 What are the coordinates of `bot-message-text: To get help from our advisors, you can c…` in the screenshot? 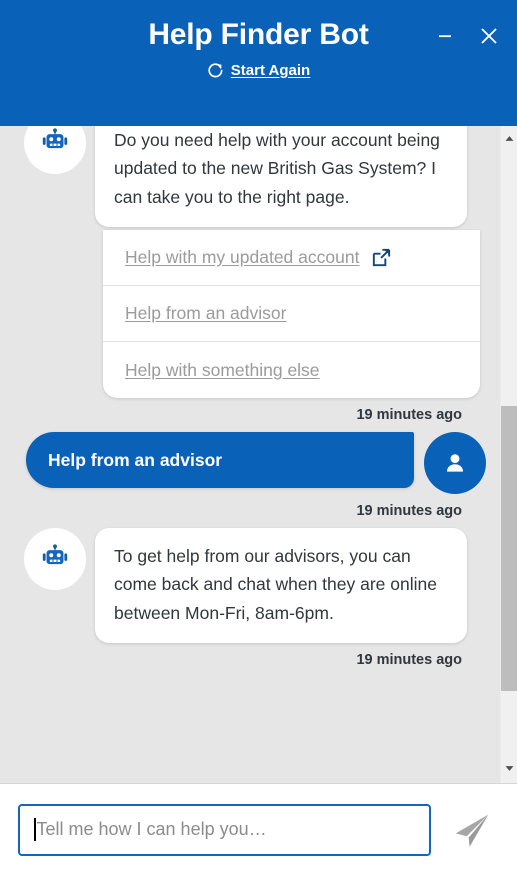 It's located at (281, 586).